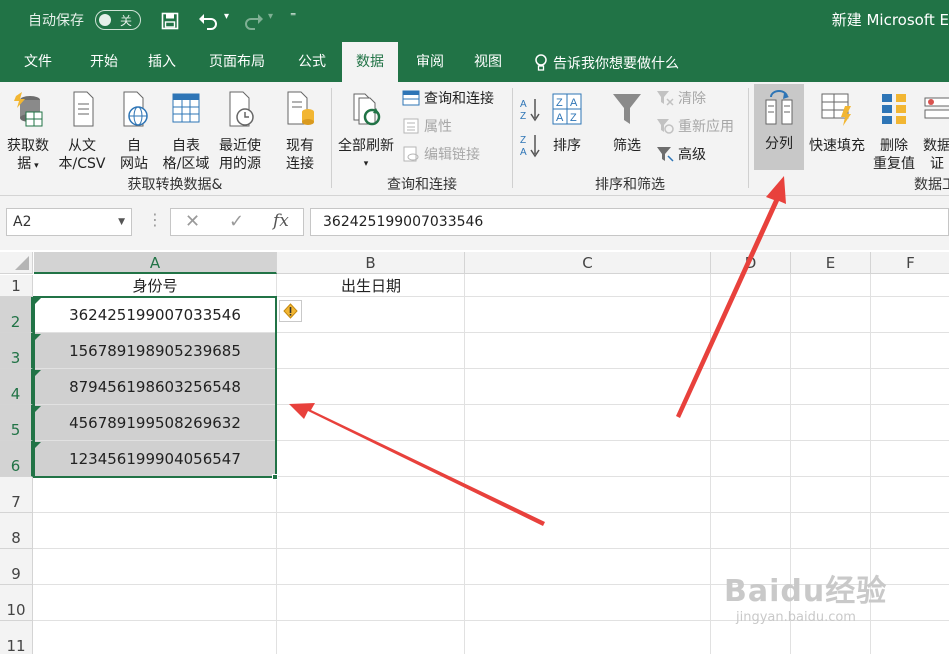  I want to click on tab-page-layout: 页面布局, so click(237, 62).